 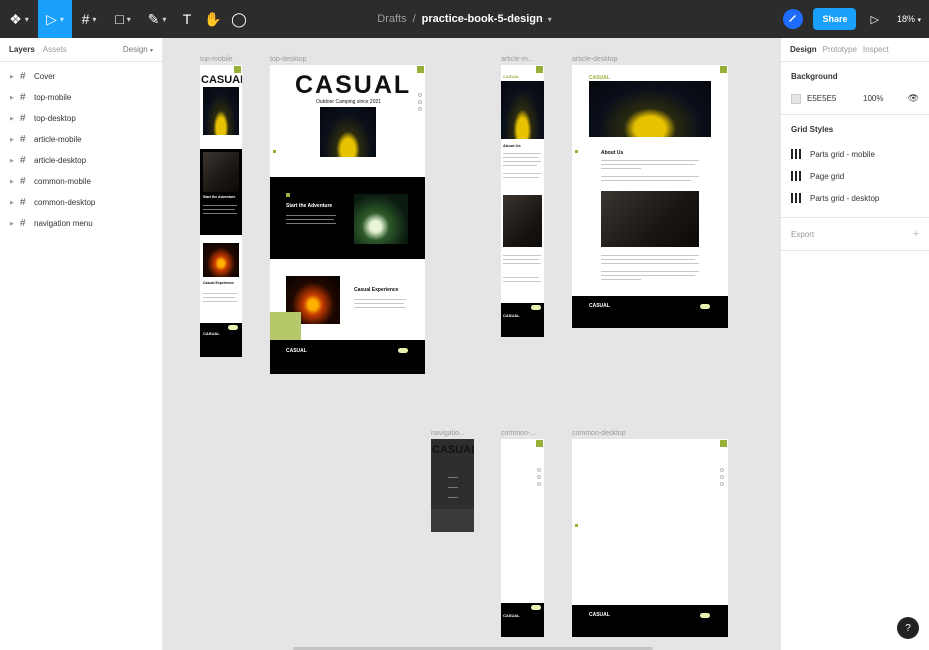 I want to click on frame-label-article-desktop: article-desktop, so click(x=595, y=59).